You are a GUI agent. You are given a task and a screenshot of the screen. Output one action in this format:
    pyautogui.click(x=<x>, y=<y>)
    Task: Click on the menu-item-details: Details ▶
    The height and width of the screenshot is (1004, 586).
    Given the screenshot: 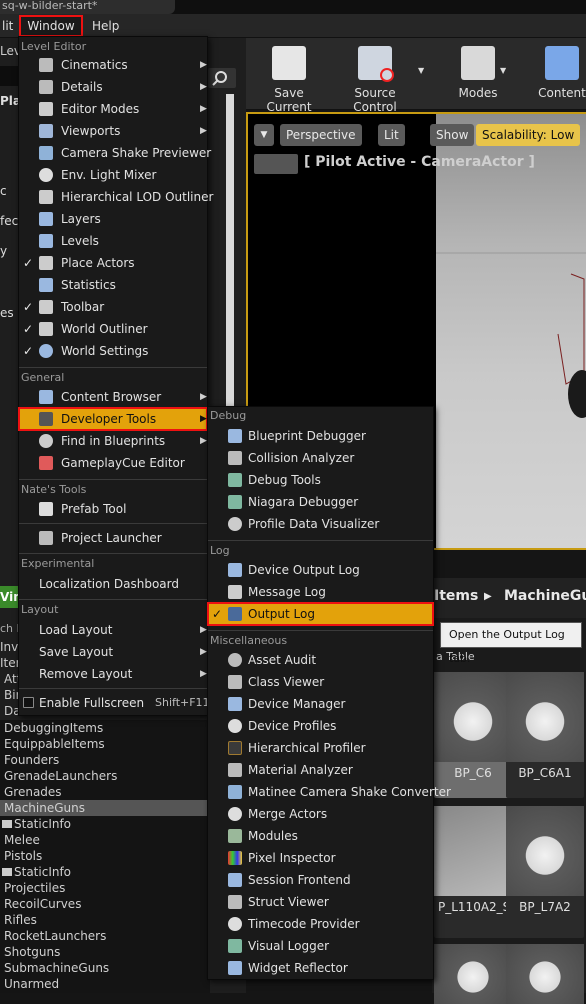 What is the action you would take?
    pyautogui.click(x=113, y=87)
    